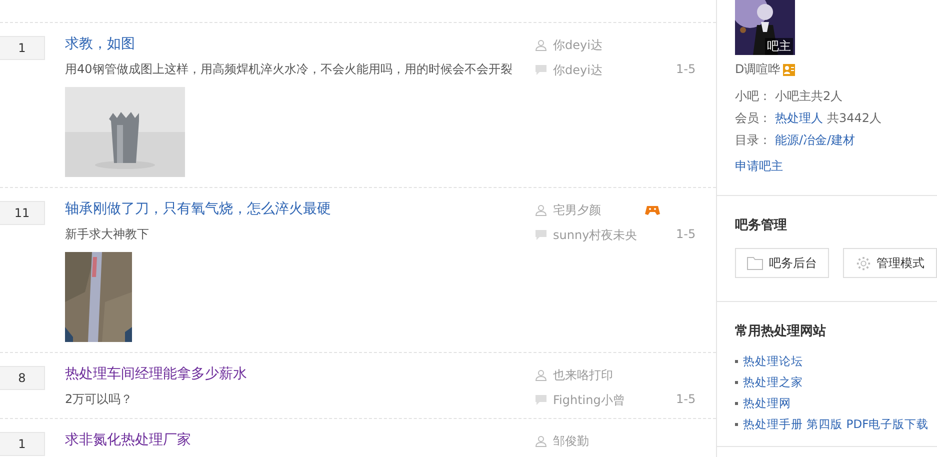 The height and width of the screenshot is (457, 937). What do you see at coordinates (300, 209) in the screenshot?
I see `thread-title: 轴承刚做了刀，只有氧气烧，怎么淬火最硬` at bounding box center [300, 209].